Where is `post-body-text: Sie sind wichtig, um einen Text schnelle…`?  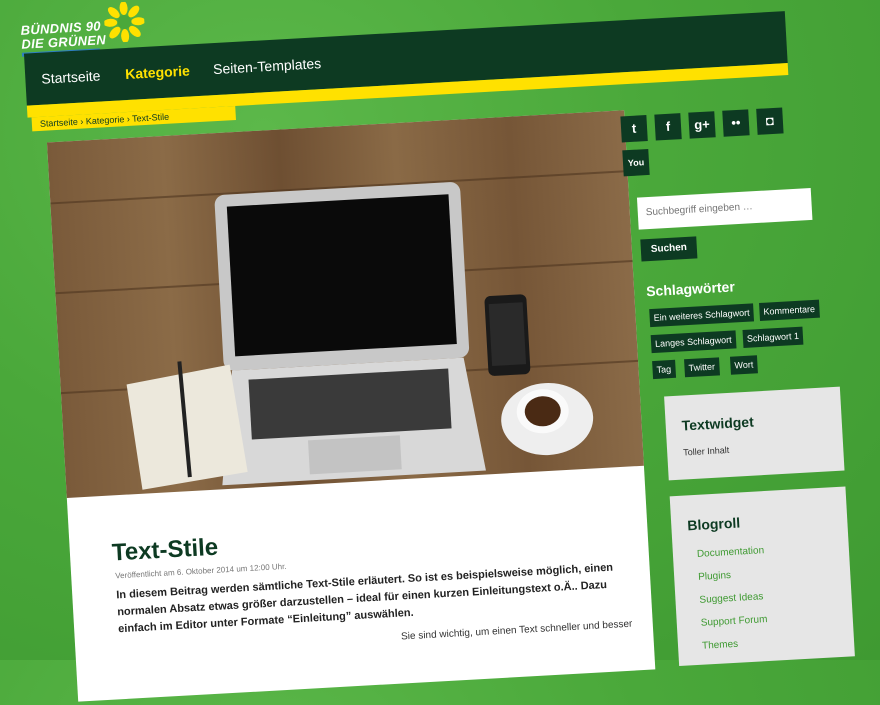
post-body-text: Sie sind wichtig, um einen Text schnelle… is located at coordinates (516, 630).